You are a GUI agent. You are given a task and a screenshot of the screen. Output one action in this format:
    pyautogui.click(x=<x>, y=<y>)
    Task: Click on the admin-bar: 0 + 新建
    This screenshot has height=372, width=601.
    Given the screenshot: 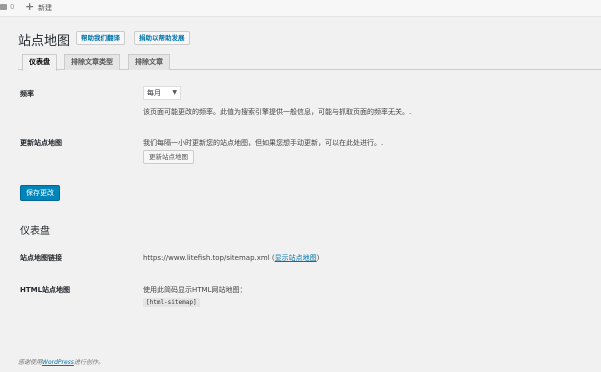 What is the action you would take?
    pyautogui.click(x=300, y=8)
    